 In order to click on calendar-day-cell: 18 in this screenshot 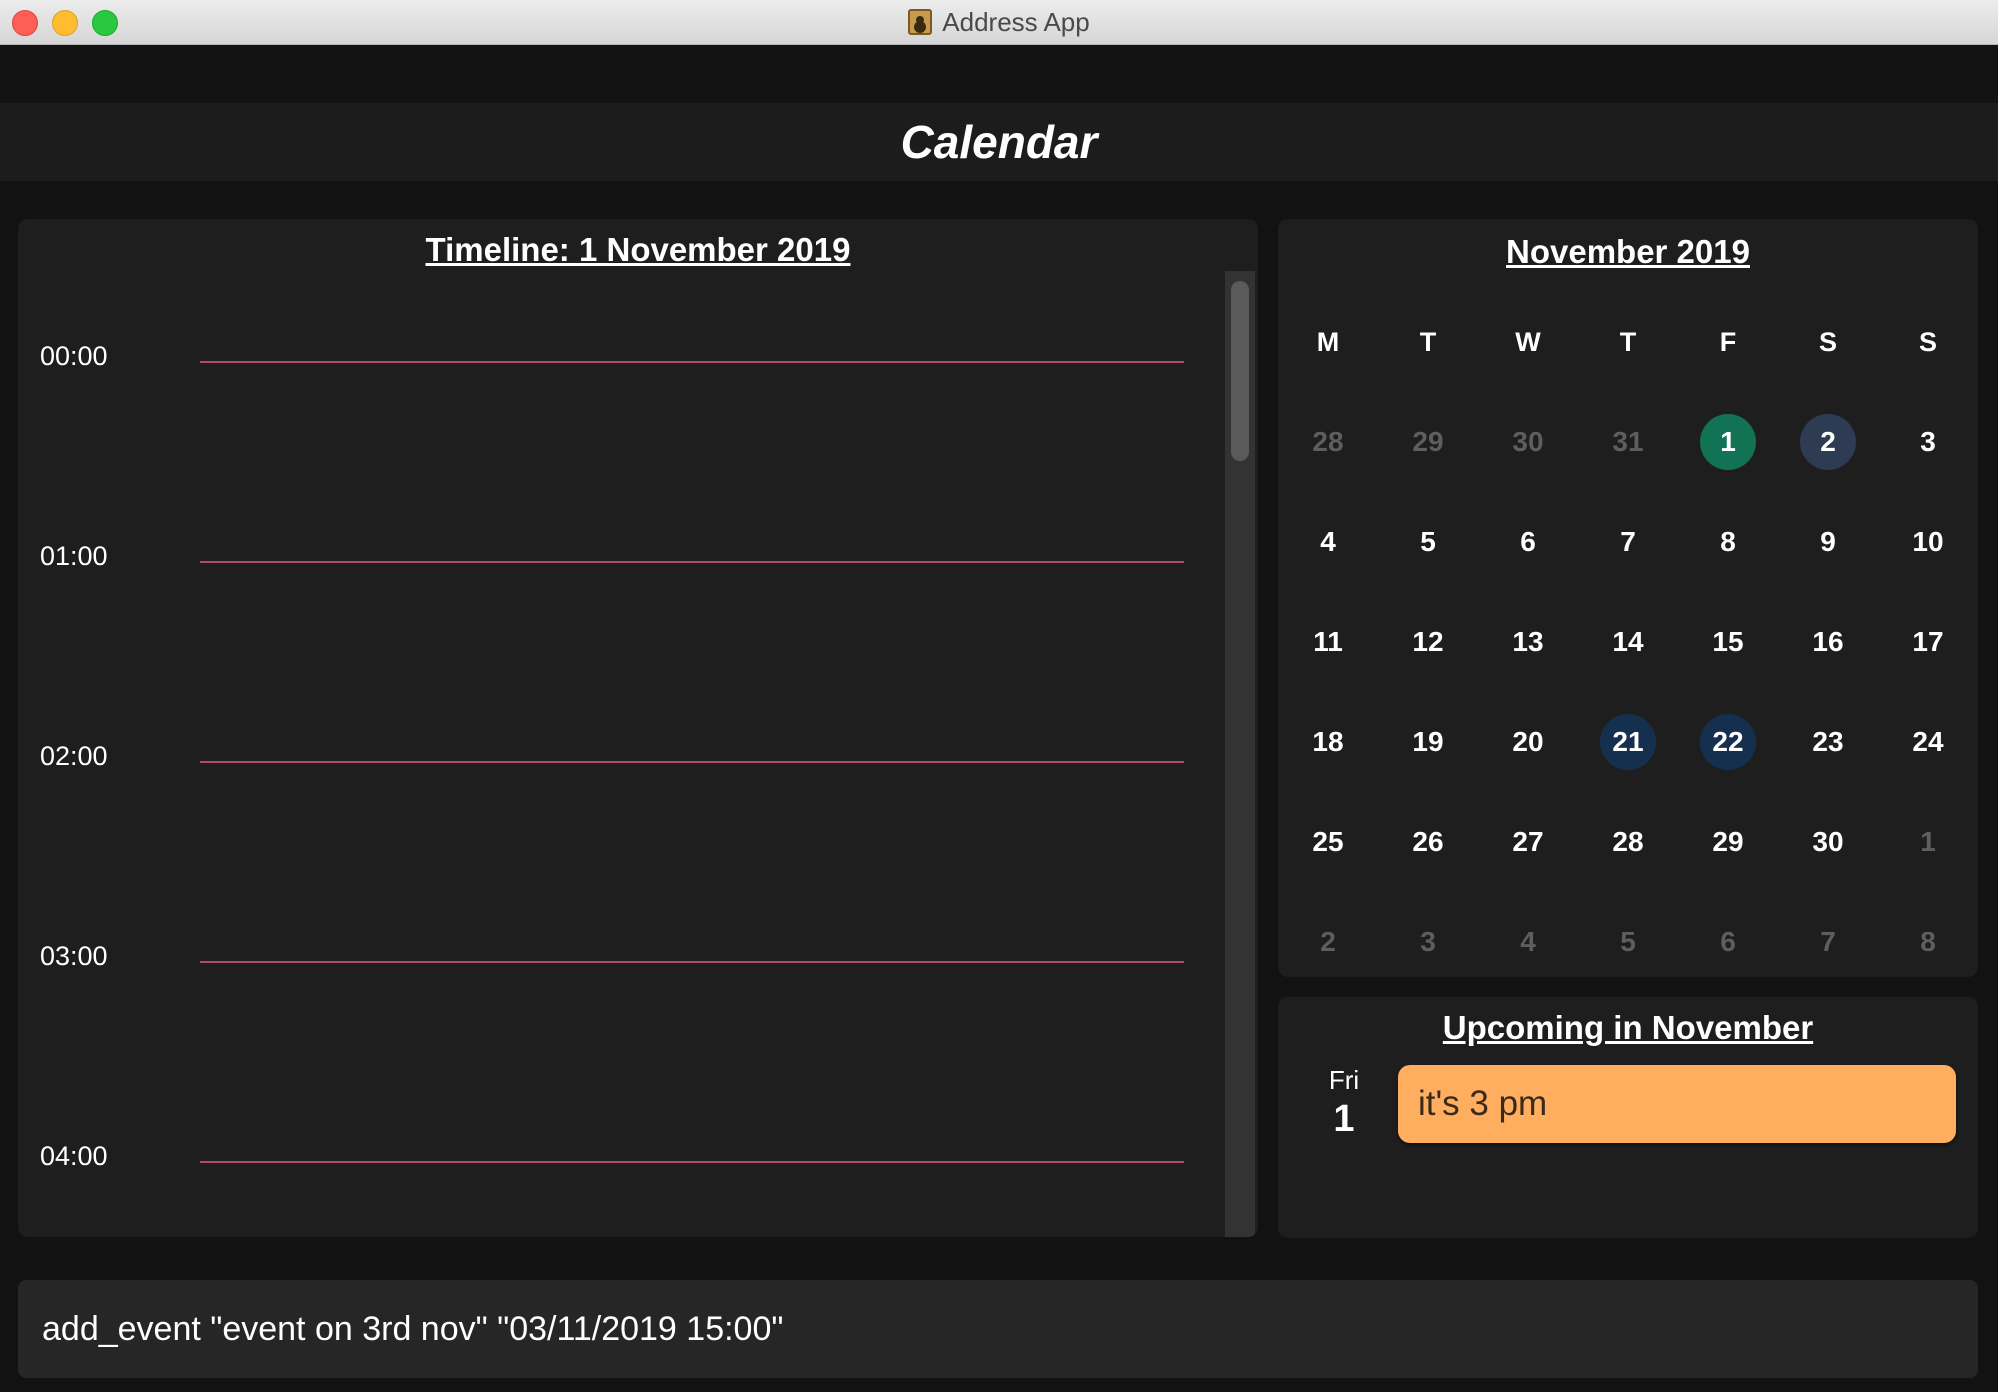, I will do `click(1328, 741)`.